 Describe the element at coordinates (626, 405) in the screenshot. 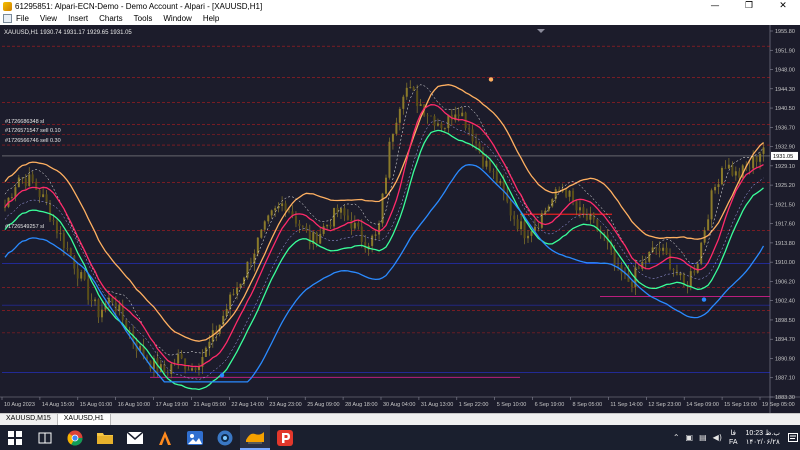

I see `x-tick-label: 11 Sep 14:00` at that location.